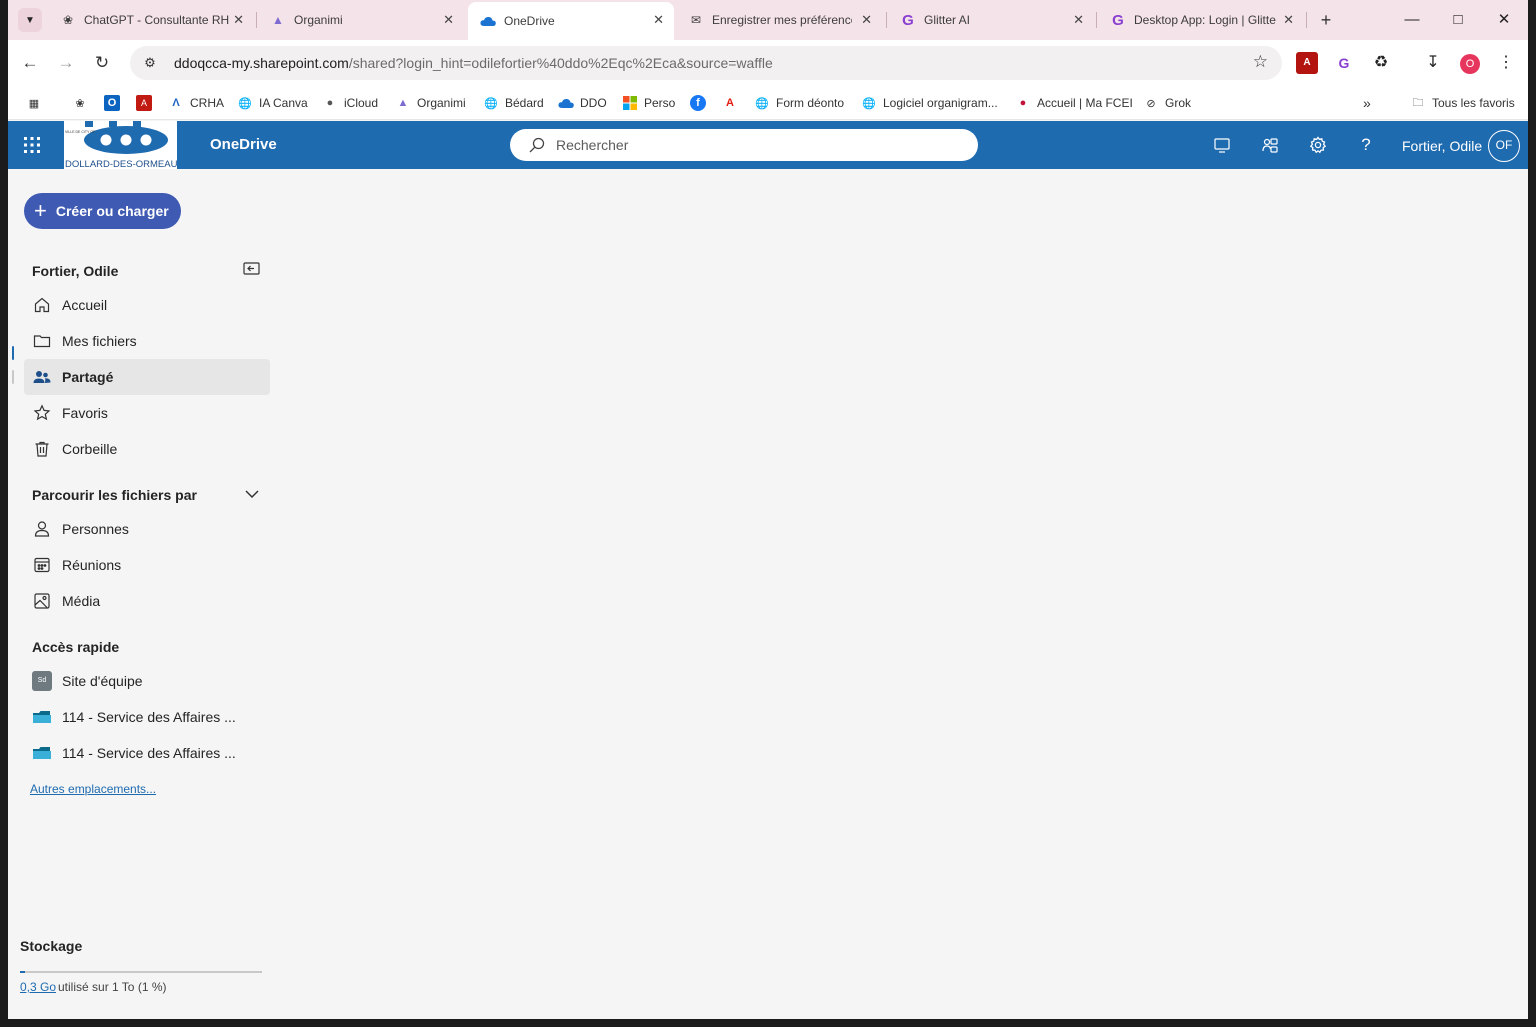 This screenshot has width=1536, height=1027. What do you see at coordinates (1504, 146) in the screenshot?
I see `user-avatar: OF` at bounding box center [1504, 146].